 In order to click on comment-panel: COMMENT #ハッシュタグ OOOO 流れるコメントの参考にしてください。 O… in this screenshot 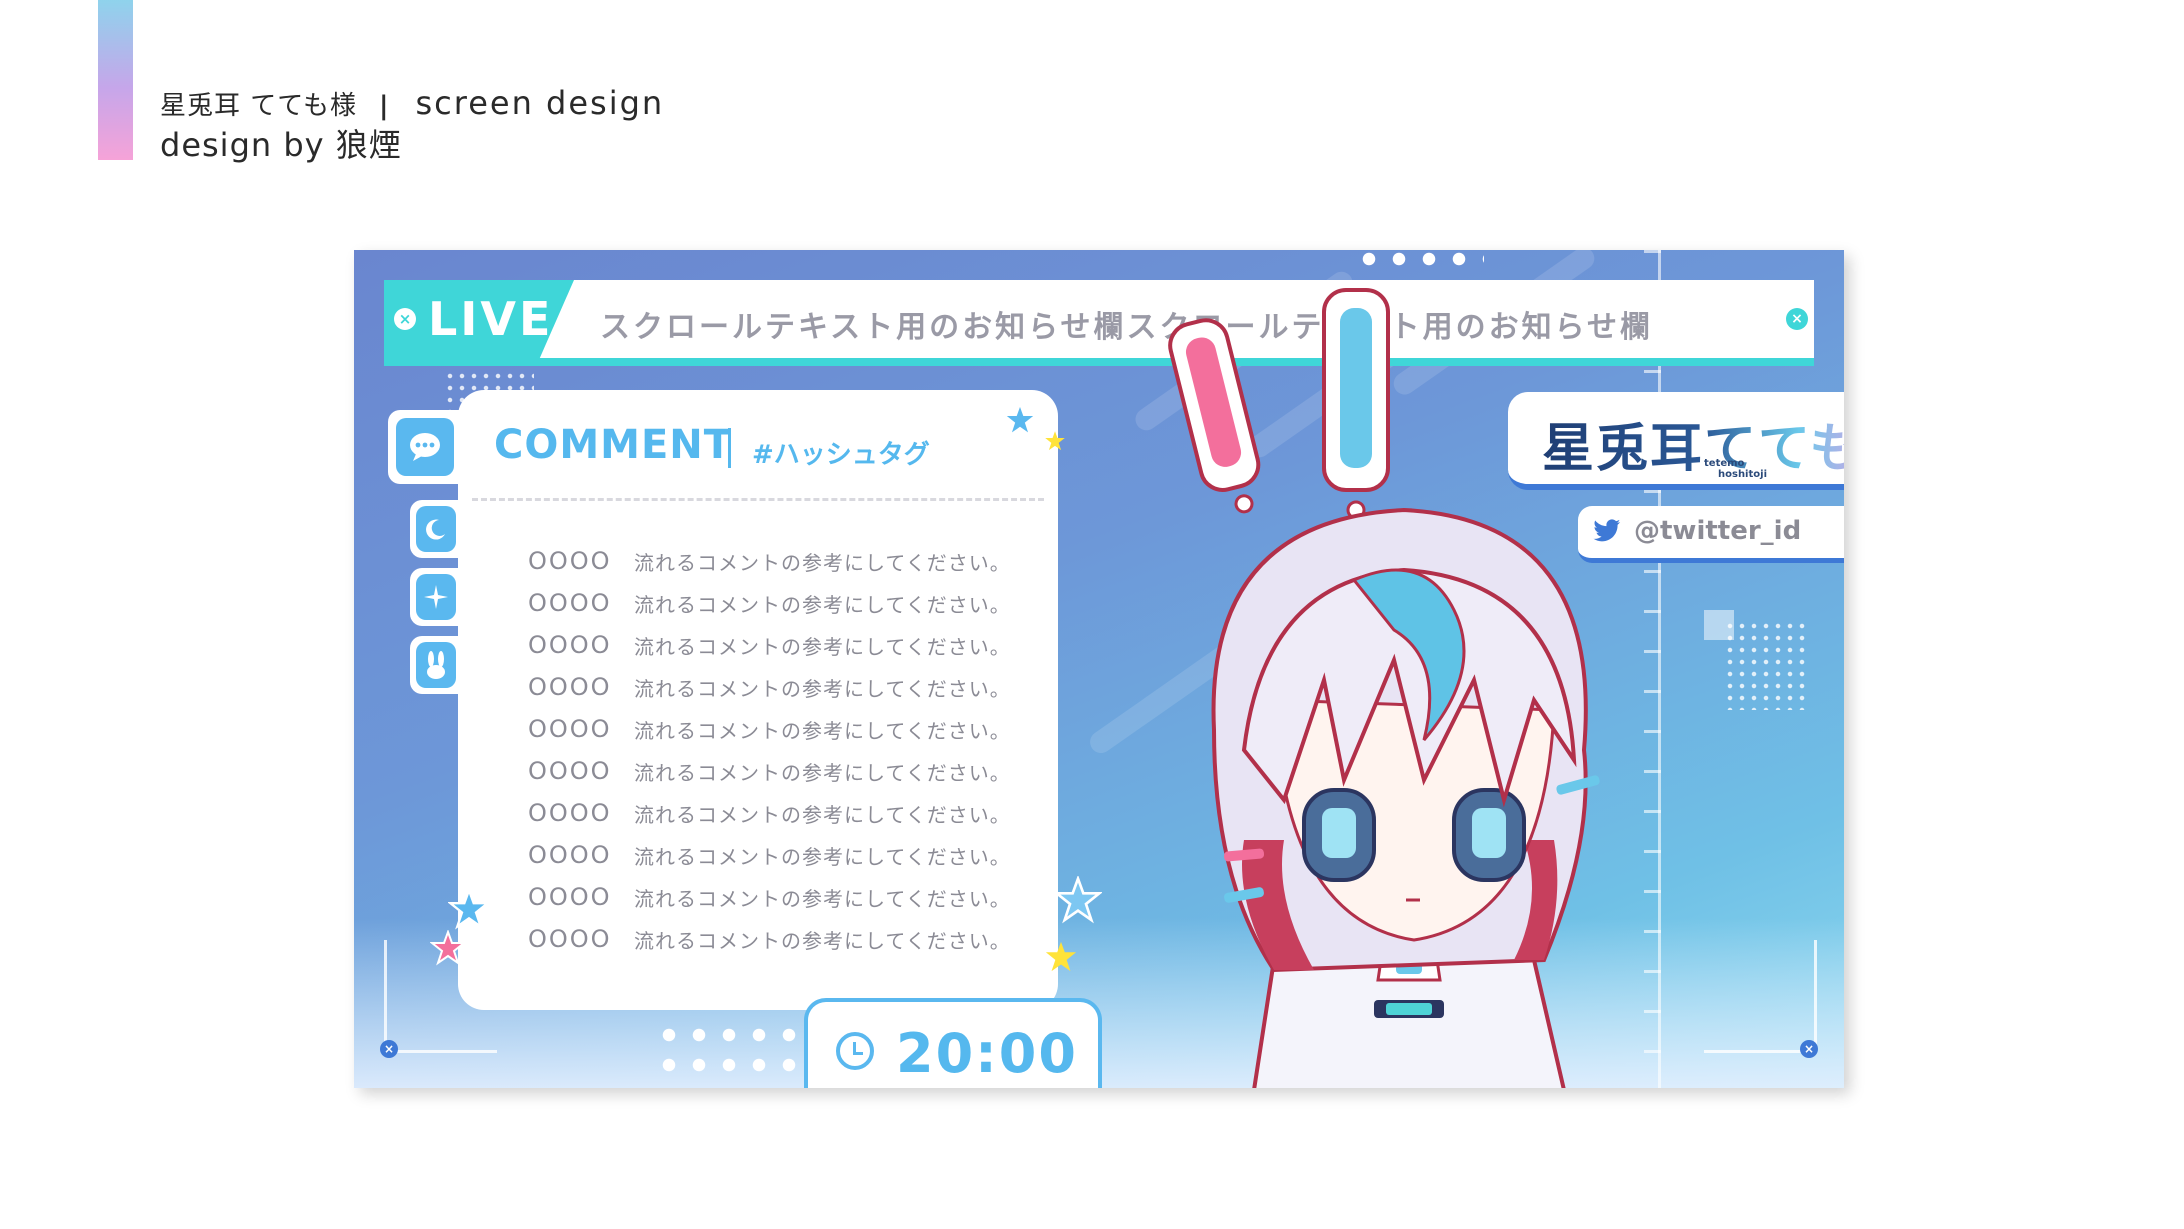, I will do `click(758, 700)`.